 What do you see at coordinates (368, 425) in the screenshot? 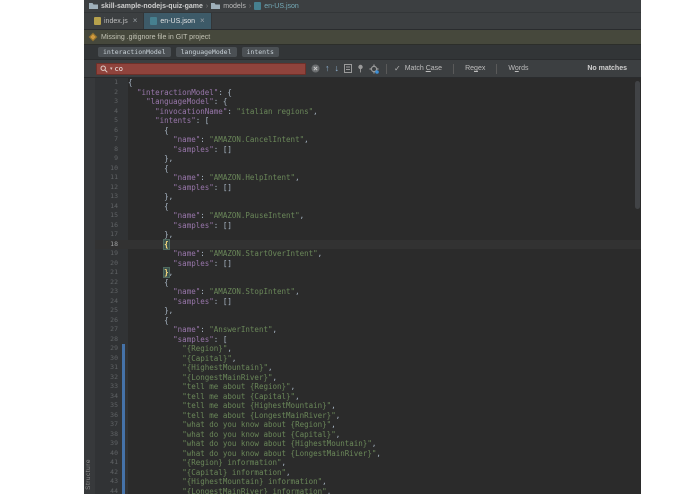
I see `code-line-37: 37 "what do you know about {Region}",` at bounding box center [368, 425].